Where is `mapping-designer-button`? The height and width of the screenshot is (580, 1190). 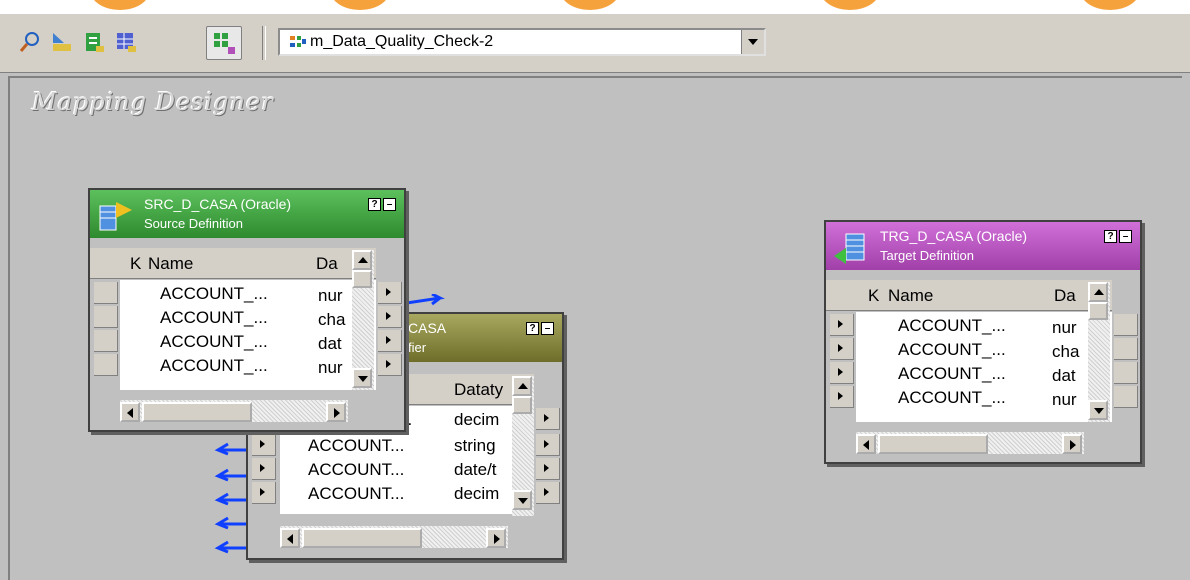 mapping-designer-button is located at coordinates (224, 43).